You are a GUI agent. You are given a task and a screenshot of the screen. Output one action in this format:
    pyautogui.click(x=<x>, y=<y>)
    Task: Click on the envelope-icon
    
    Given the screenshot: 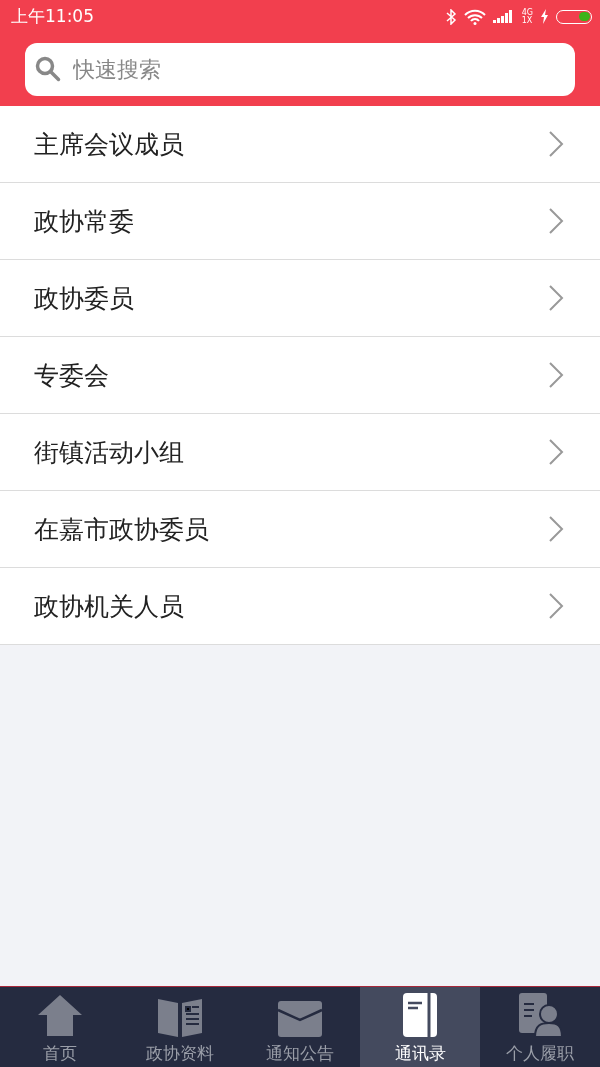 What is the action you would take?
    pyautogui.click(x=300, y=1019)
    